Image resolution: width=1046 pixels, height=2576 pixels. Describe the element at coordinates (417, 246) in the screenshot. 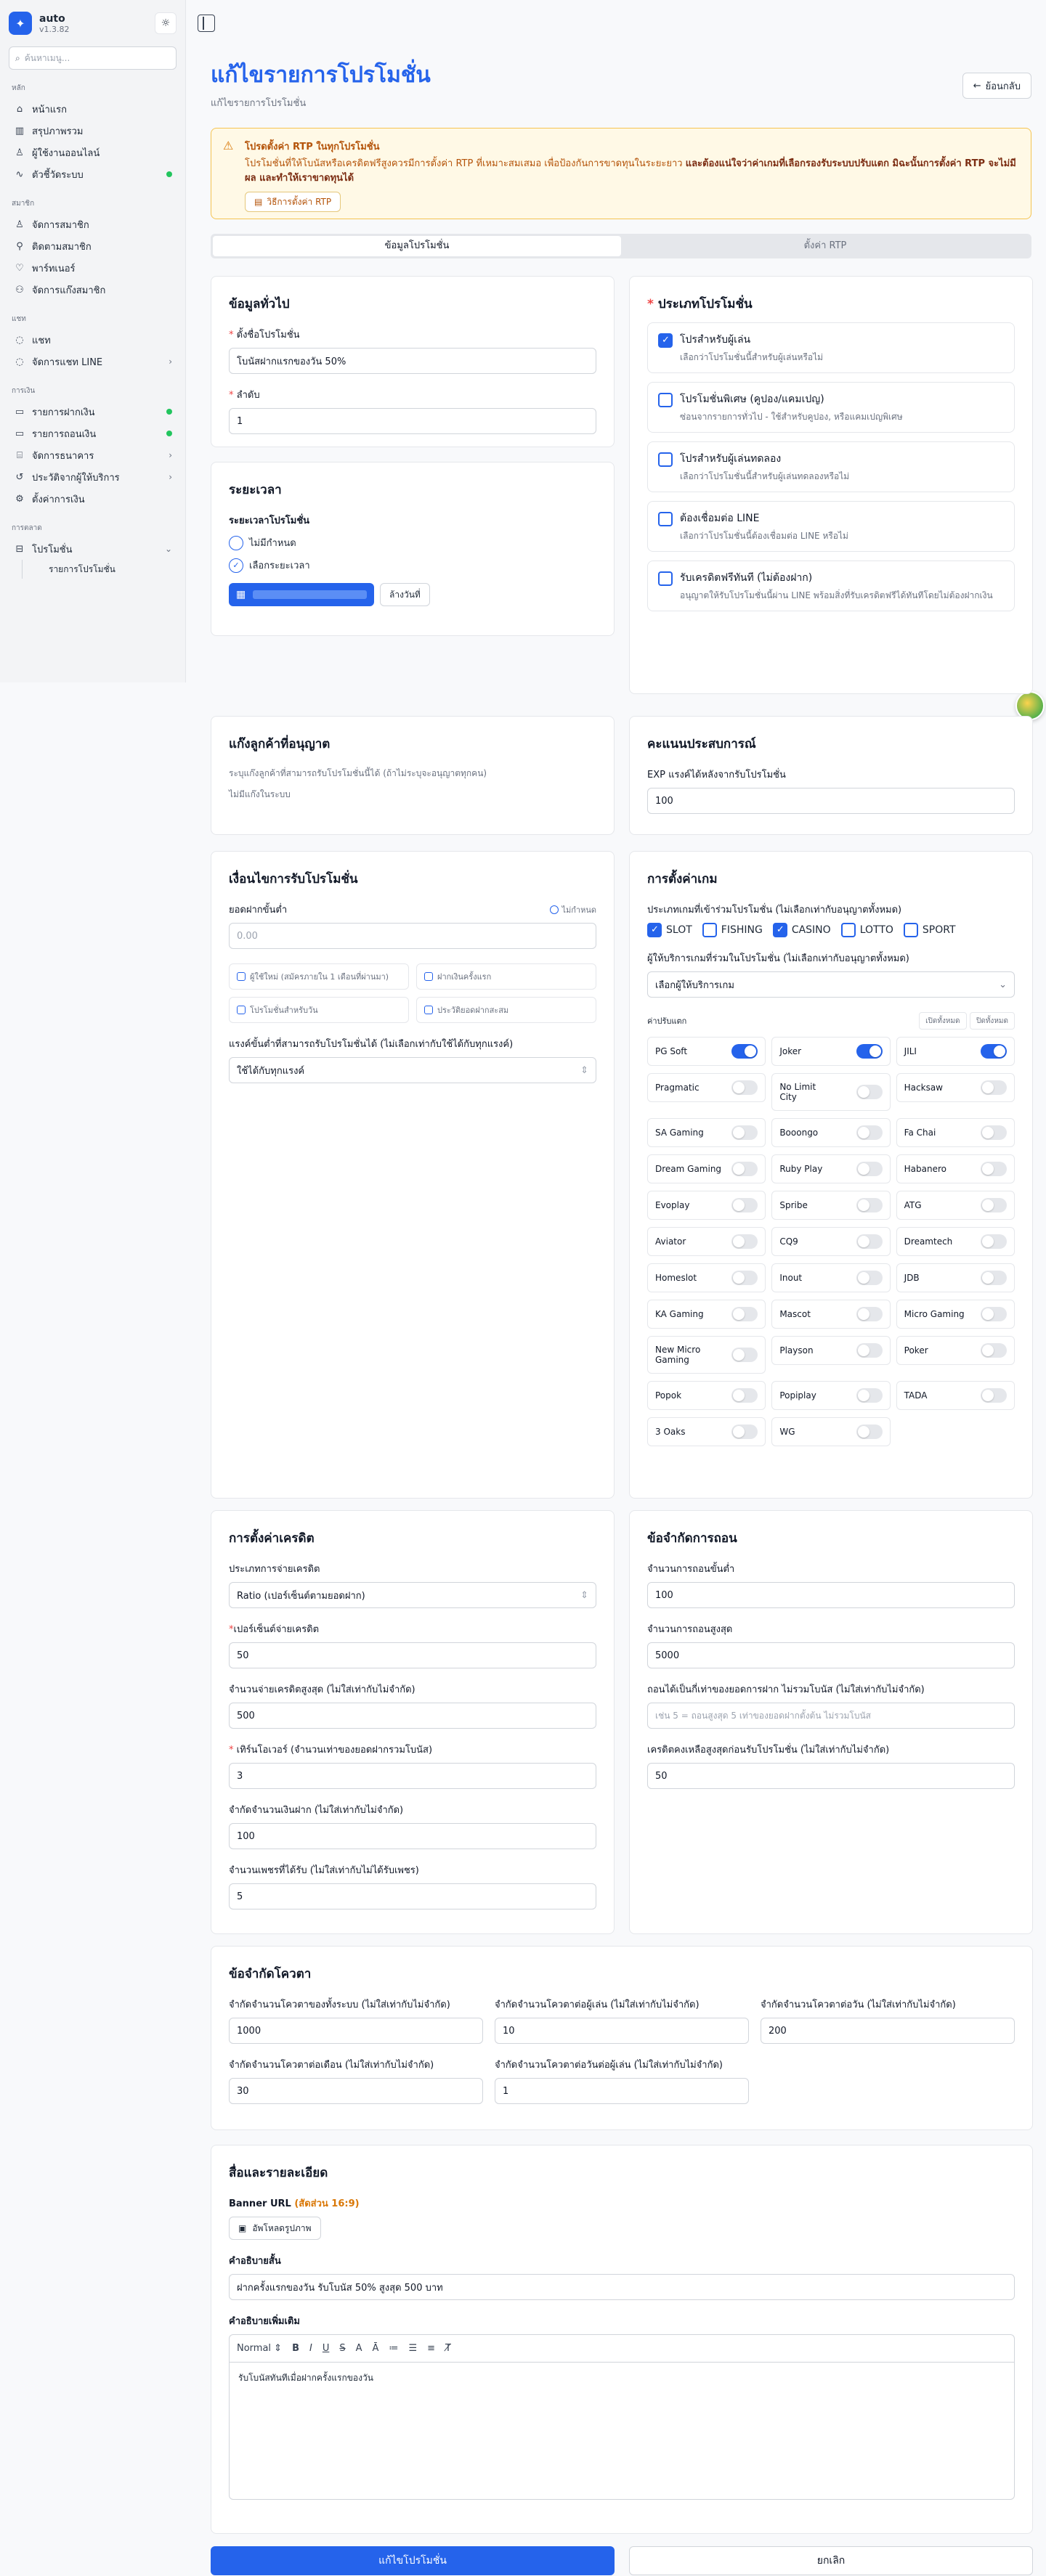

I see `tab-promotion-info: ข้อมูลโปรโมชั่น` at that location.